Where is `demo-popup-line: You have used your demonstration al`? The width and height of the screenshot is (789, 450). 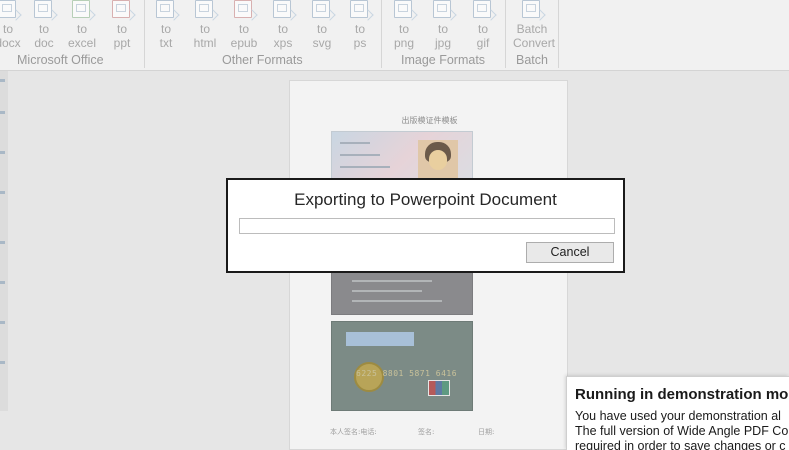 demo-popup-line: You have used your demonstration al is located at coordinates (678, 416).